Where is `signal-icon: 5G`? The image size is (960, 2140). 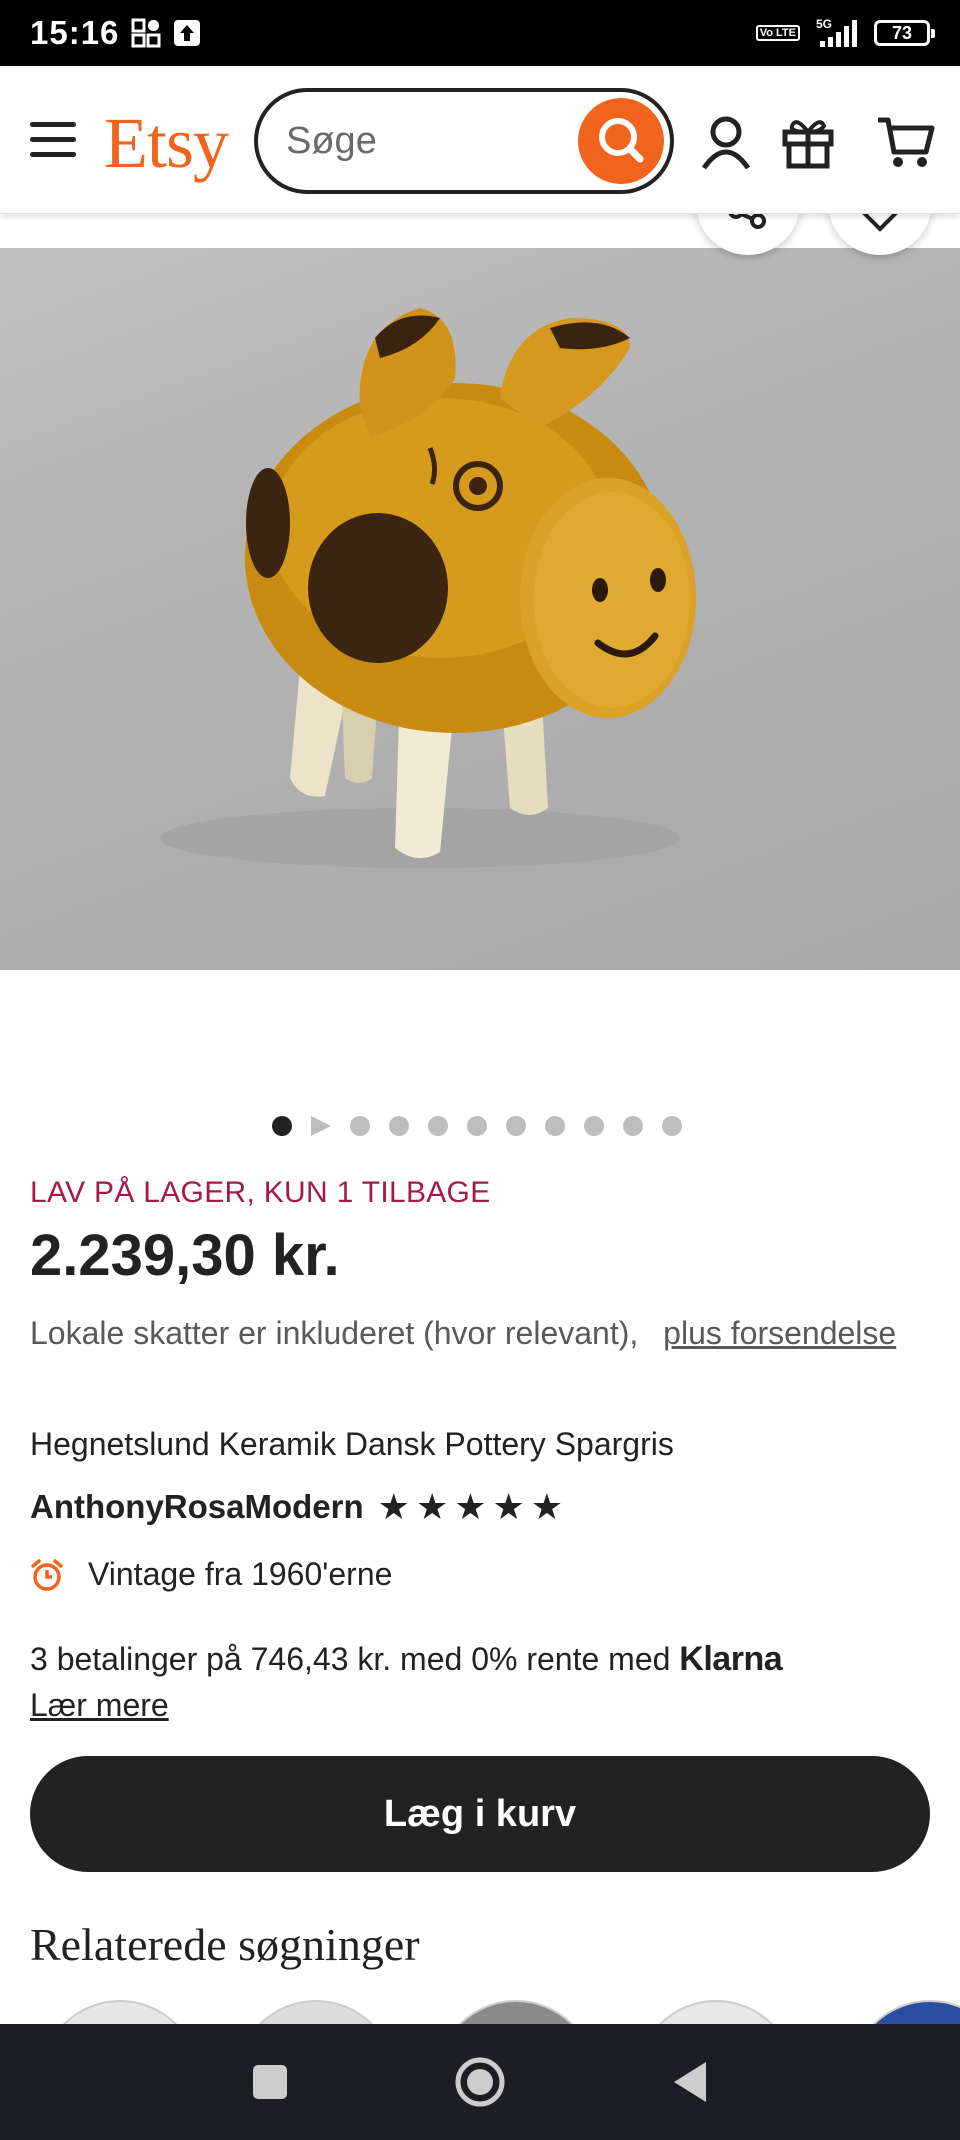 signal-icon: 5G is located at coordinates (836, 32).